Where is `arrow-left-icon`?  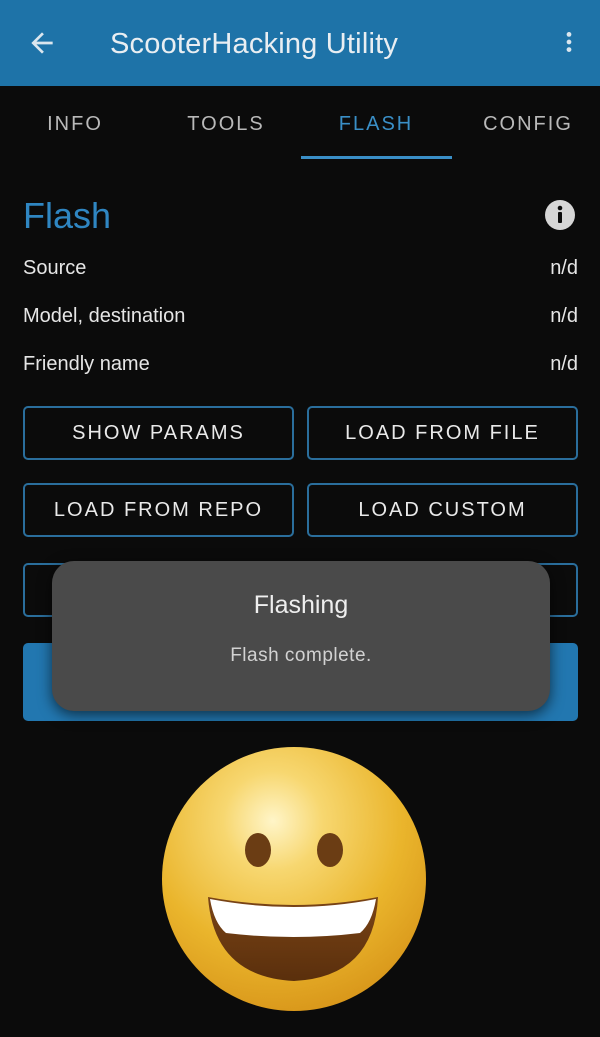 arrow-left-icon is located at coordinates (42, 43).